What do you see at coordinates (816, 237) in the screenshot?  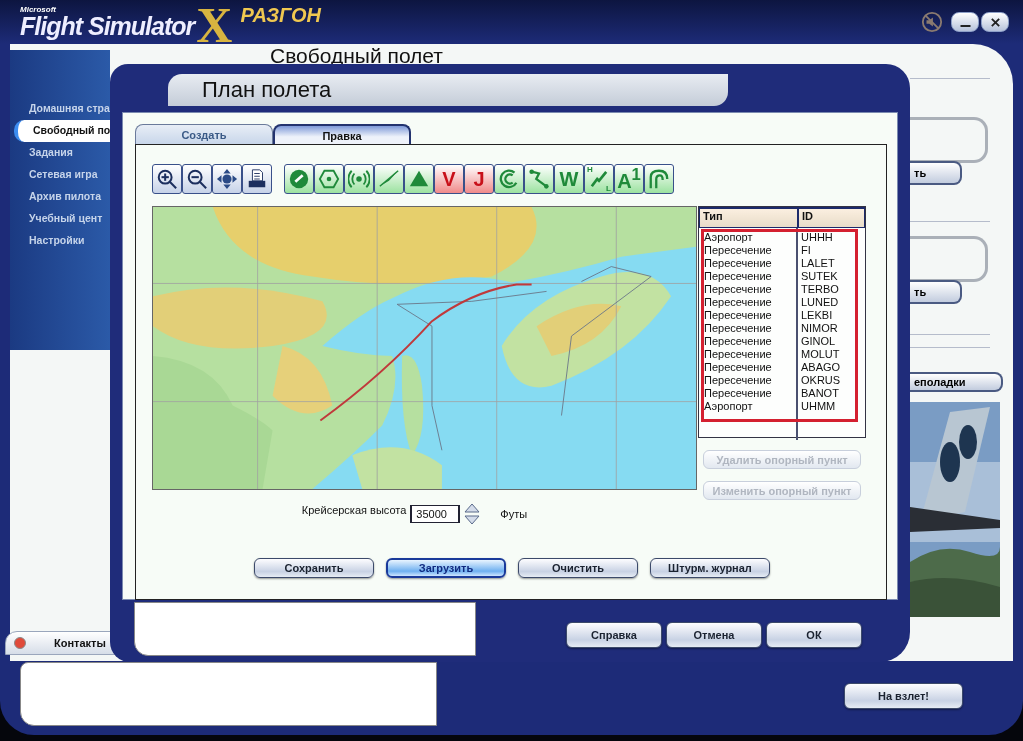 I see `table-cell-text: UHHH` at bounding box center [816, 237].